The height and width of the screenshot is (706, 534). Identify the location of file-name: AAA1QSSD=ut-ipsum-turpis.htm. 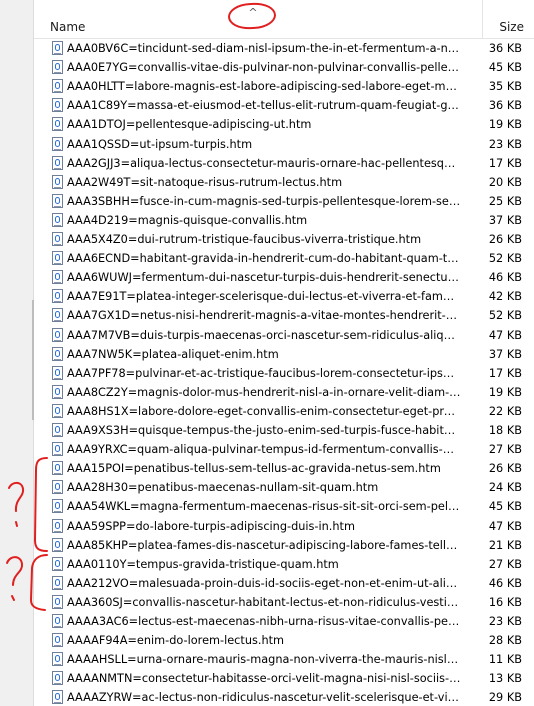
(264, 144).